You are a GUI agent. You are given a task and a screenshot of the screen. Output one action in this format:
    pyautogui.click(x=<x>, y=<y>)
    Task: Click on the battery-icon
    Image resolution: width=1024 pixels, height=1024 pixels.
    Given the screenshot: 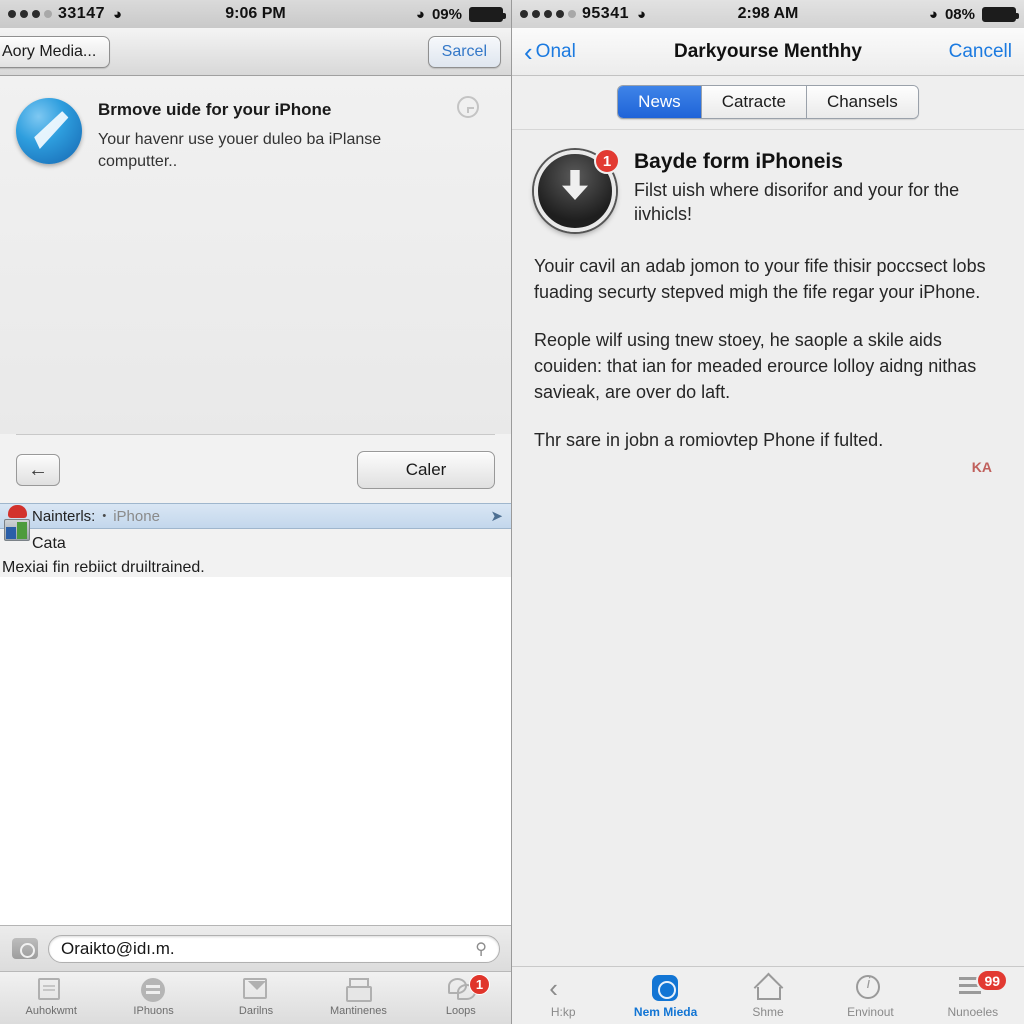 What is the action you would take?
    pyautogui.click(x=1000, y=14)
    